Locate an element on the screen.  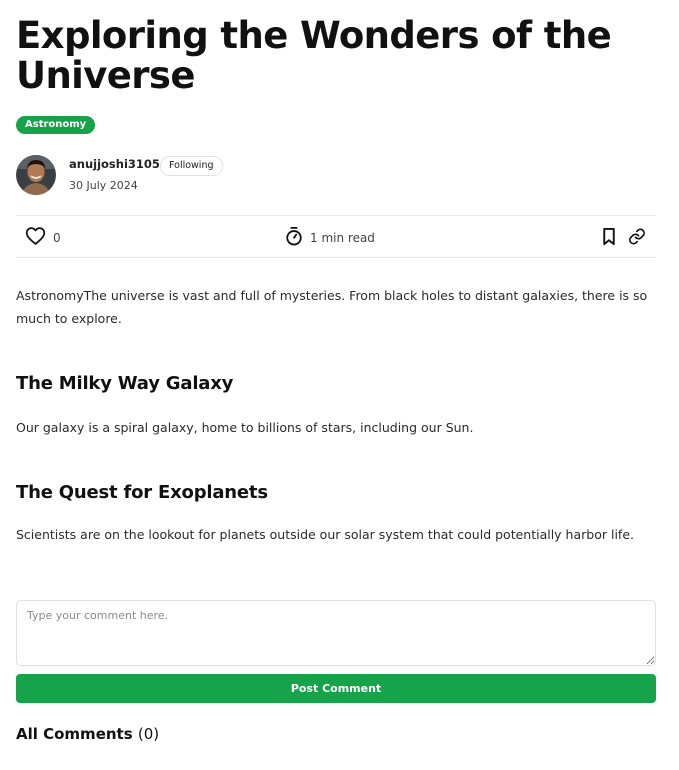
avatar is located at coordinates (36, 175).